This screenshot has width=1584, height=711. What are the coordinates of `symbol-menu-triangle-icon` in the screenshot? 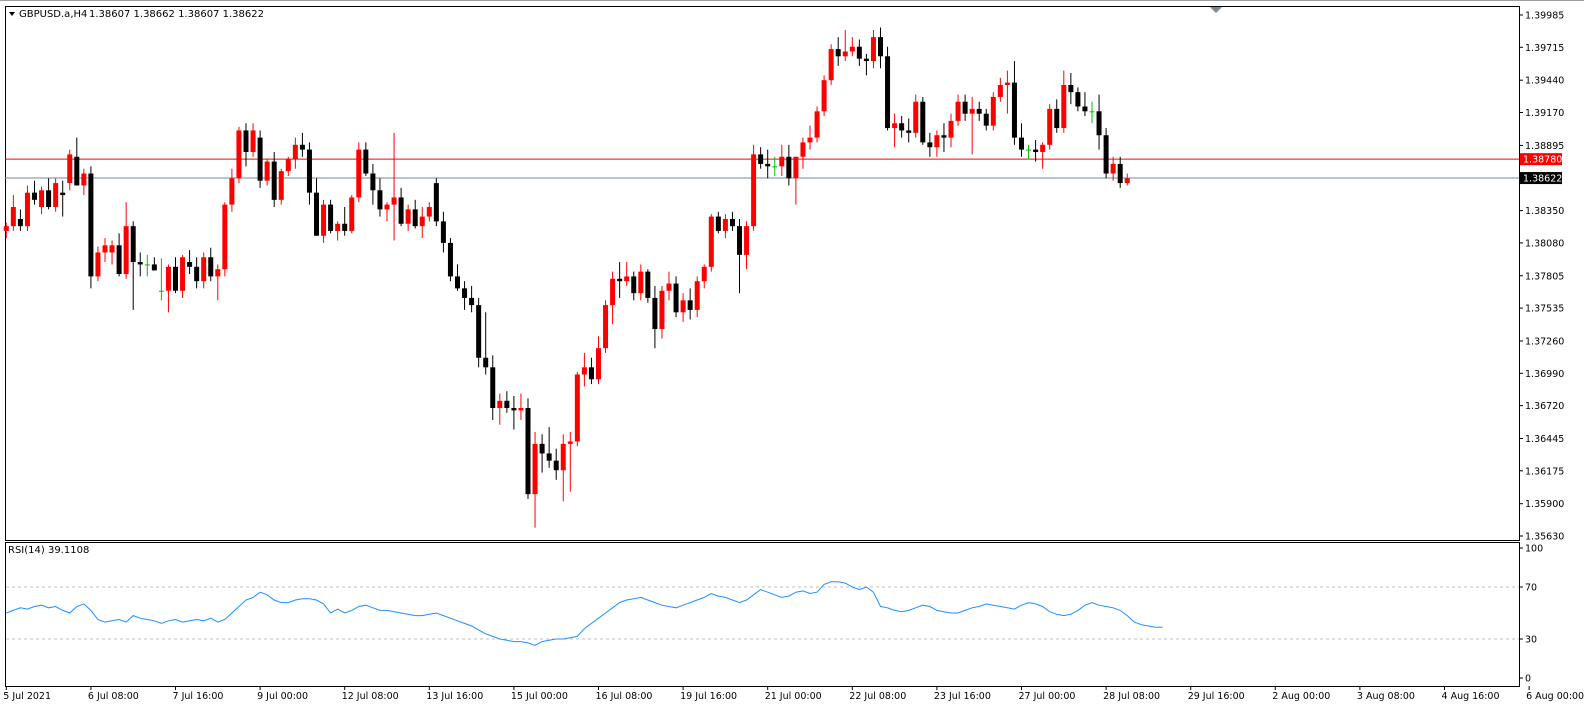 It's located at (12, 14).